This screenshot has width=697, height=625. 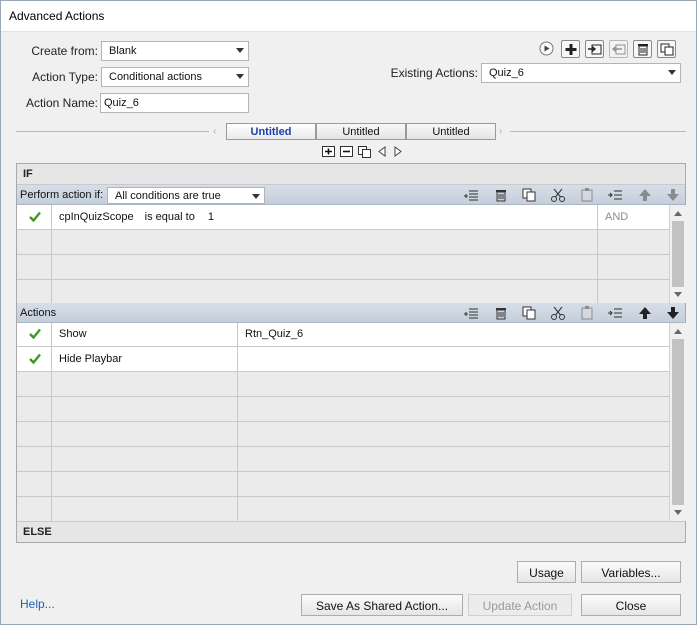 I want to click on action-row: Hide Playbar, so click(x=343, y=359).